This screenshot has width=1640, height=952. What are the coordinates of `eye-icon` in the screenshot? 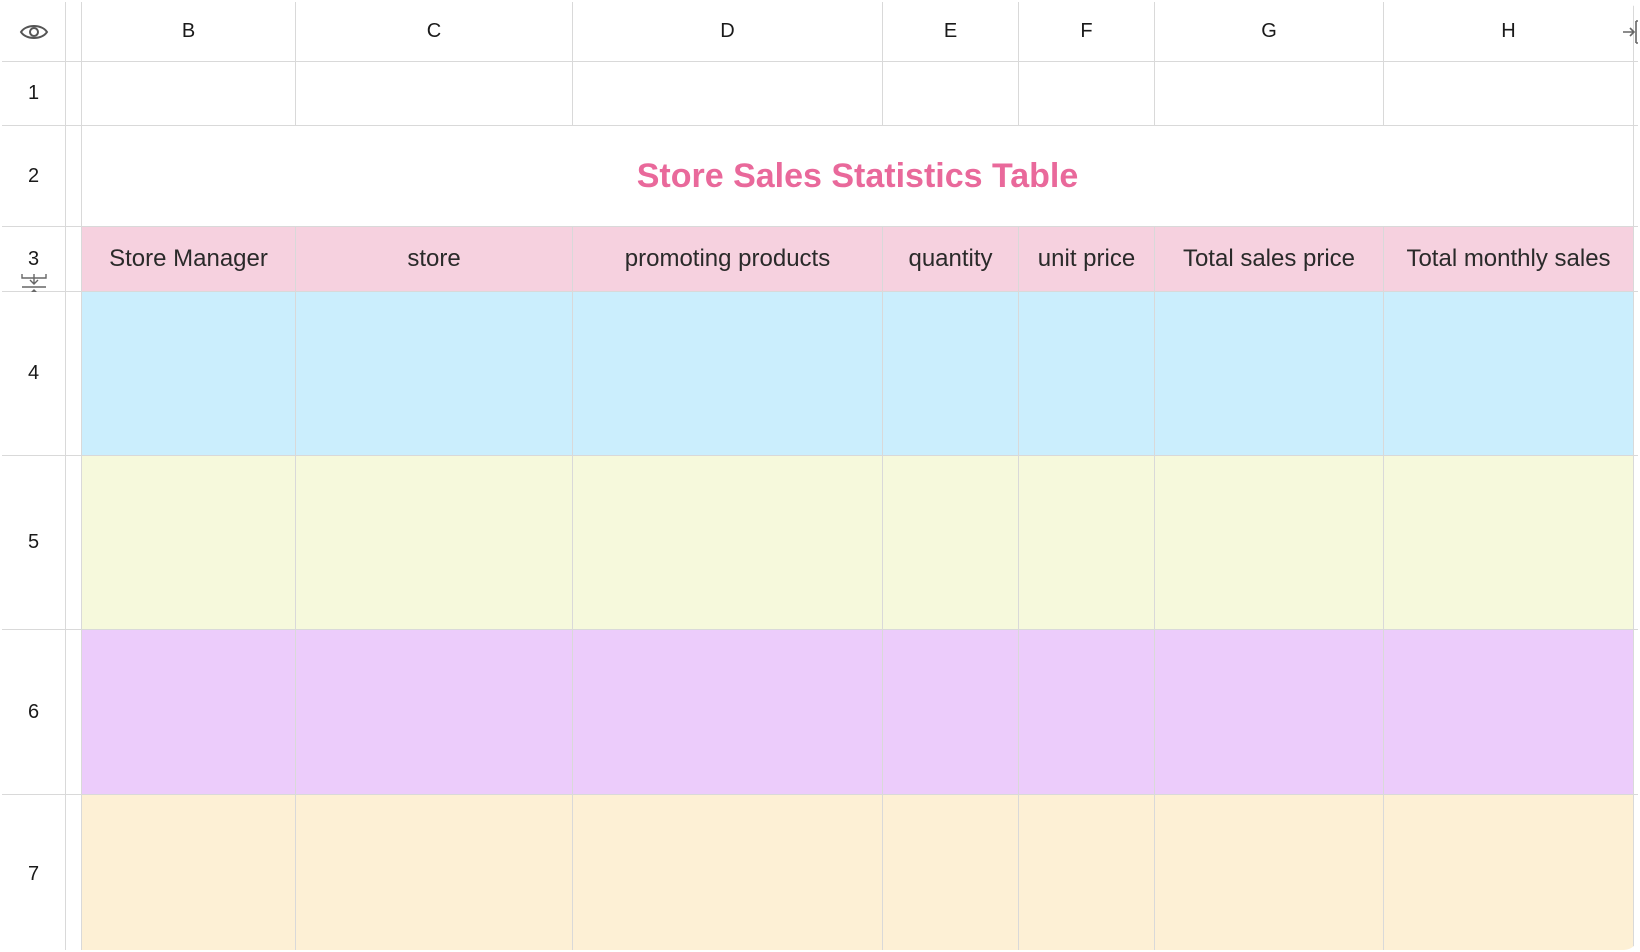 It's located at (33, 31).